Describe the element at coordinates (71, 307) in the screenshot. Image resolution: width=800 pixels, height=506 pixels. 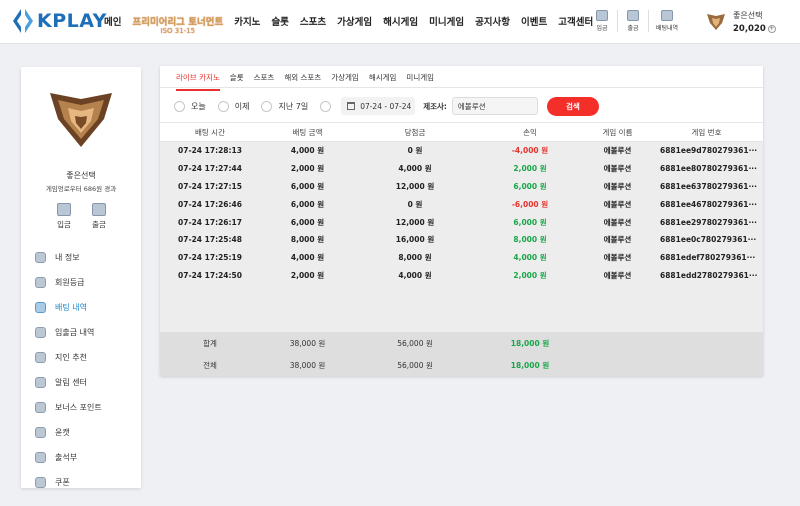
I see `sidebar-item-label: 배팅 내역` at that location.